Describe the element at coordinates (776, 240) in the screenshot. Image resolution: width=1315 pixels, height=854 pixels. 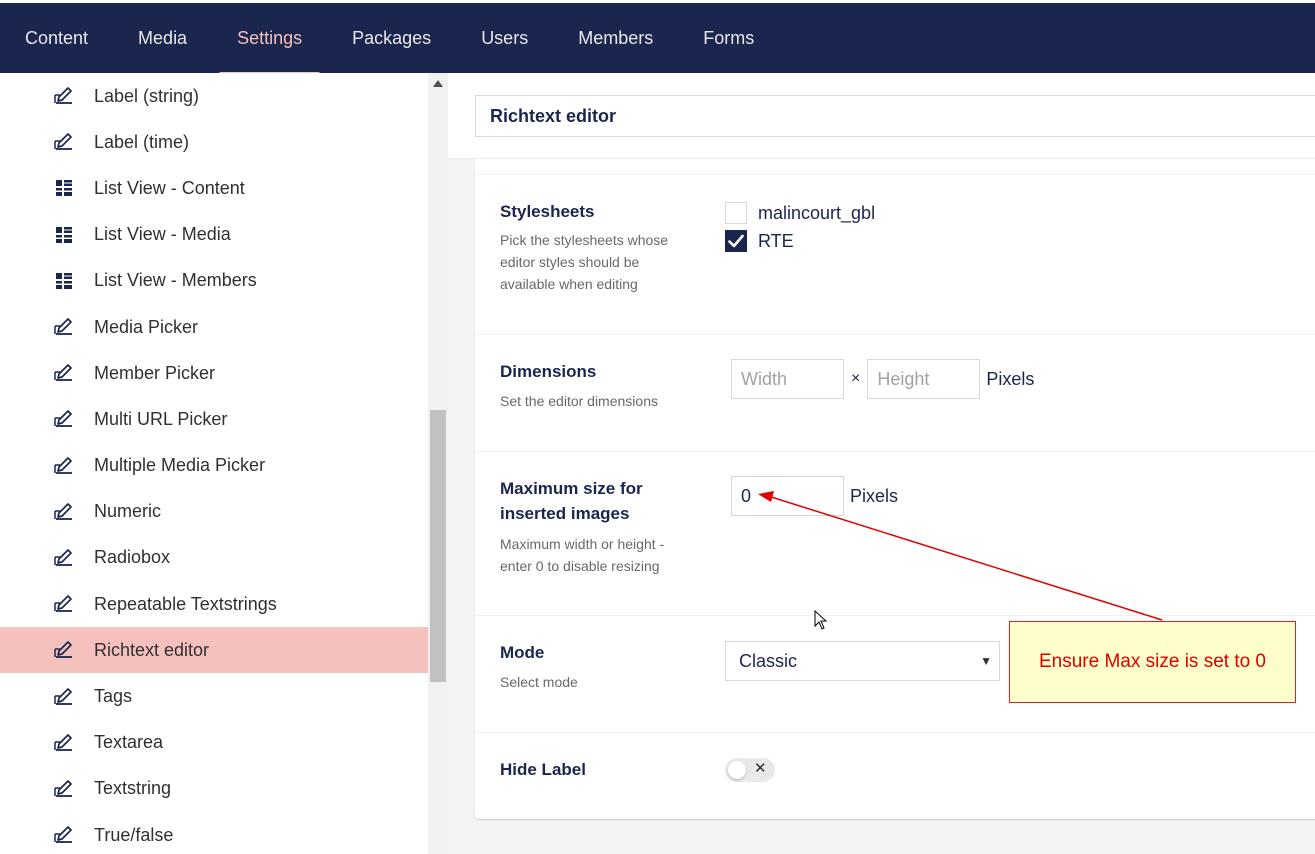
I see `stylesheet-option-label: RTE` at that location.